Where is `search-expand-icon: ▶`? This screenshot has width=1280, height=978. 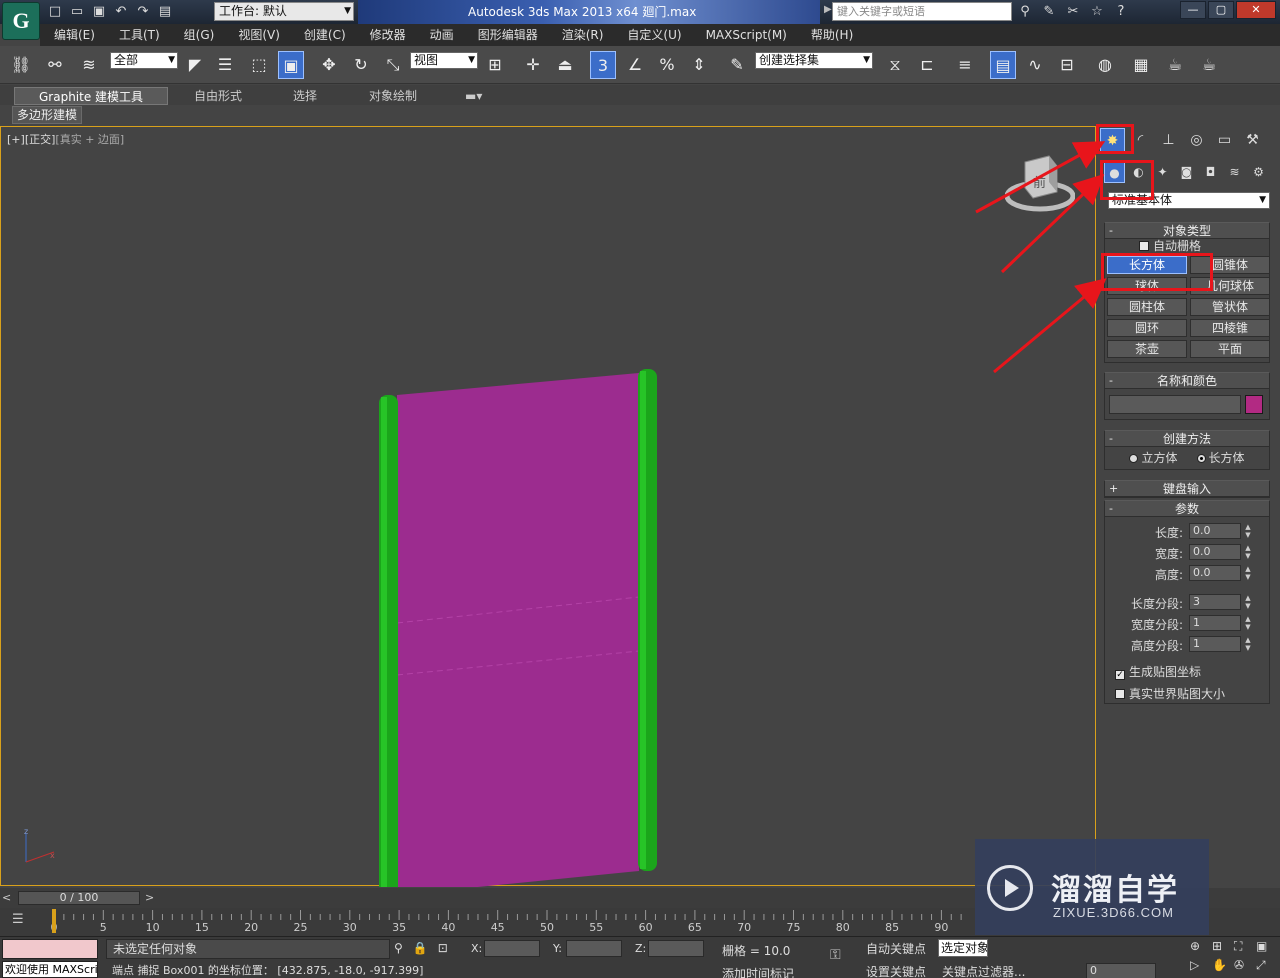
search-expand-icon: ▶ is located at coordinates (828, 9).